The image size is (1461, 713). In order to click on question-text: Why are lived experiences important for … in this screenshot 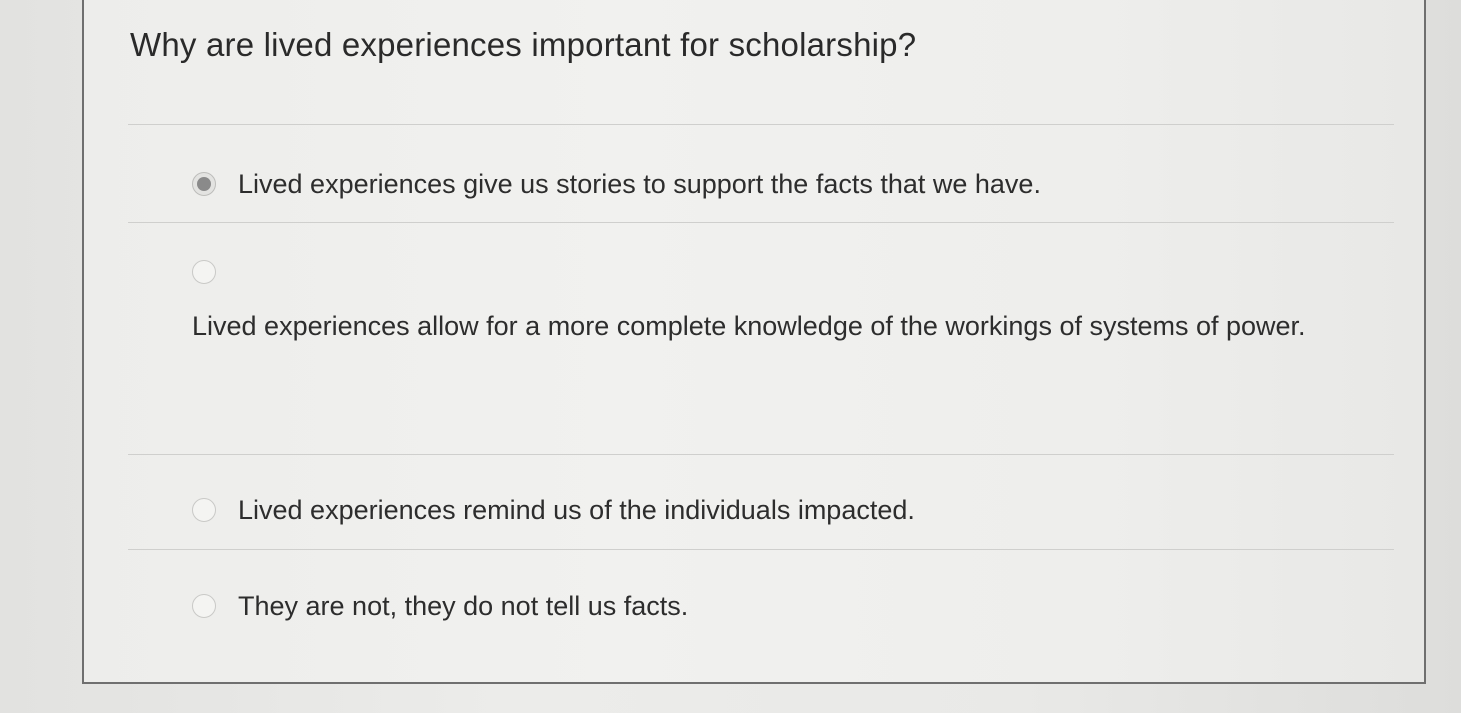, I will do `click(523, 44)`.